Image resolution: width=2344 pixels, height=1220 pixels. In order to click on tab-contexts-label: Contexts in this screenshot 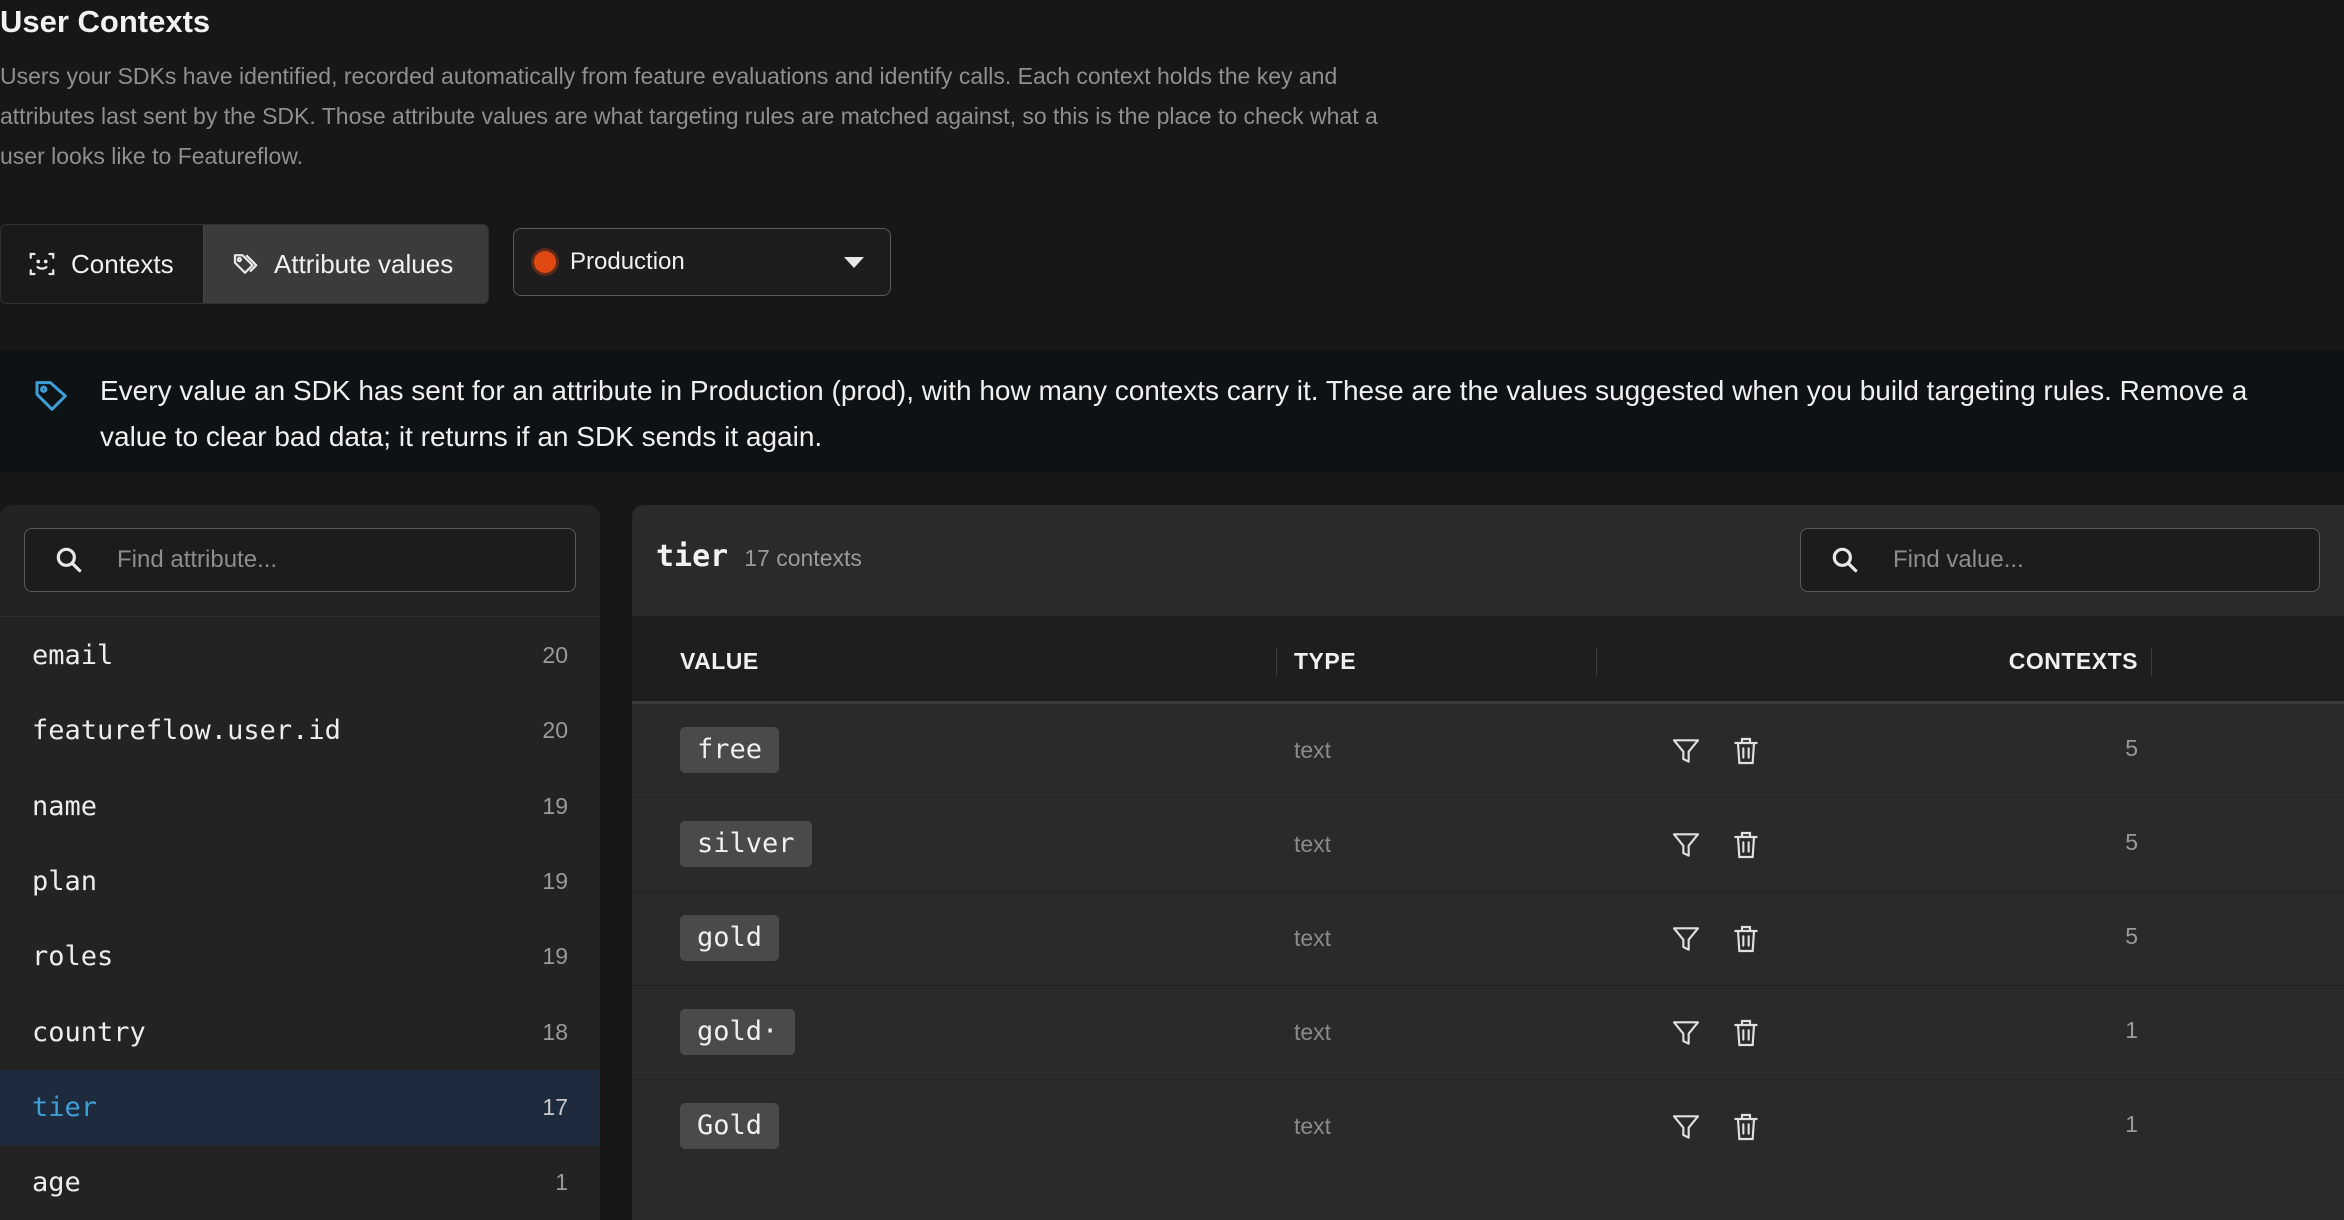, I will do `click(122, 263)`.